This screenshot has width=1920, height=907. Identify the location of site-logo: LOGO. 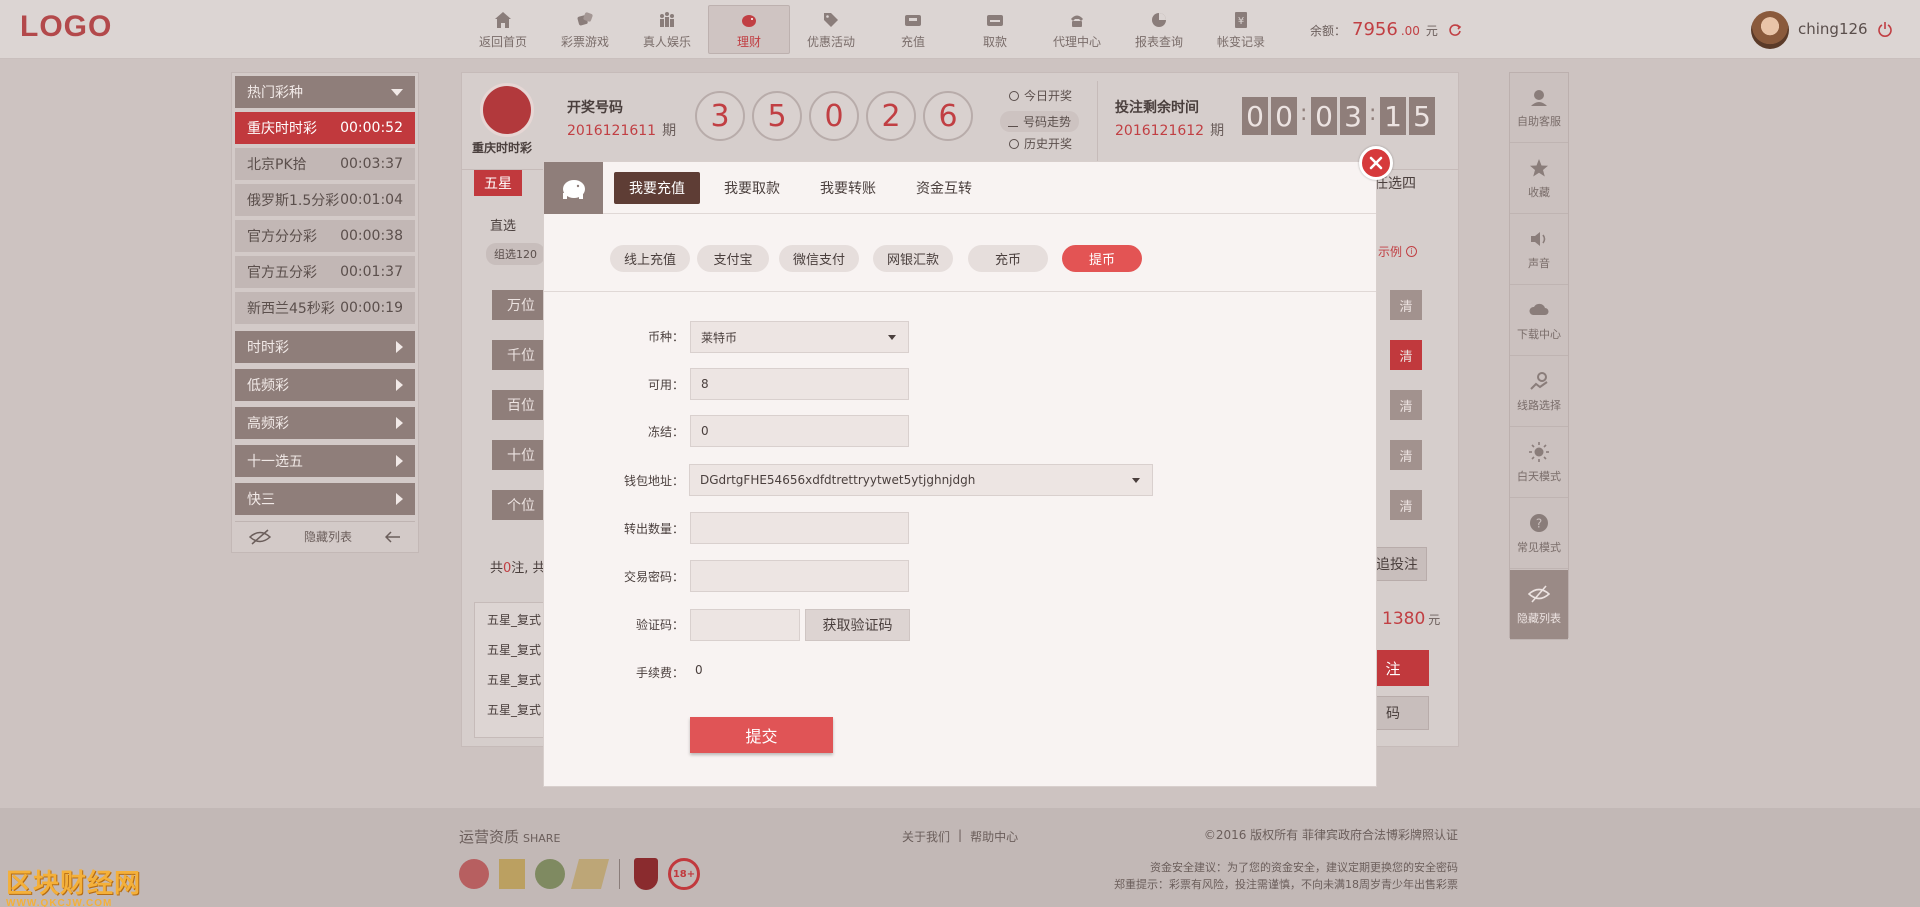
(66, 27).